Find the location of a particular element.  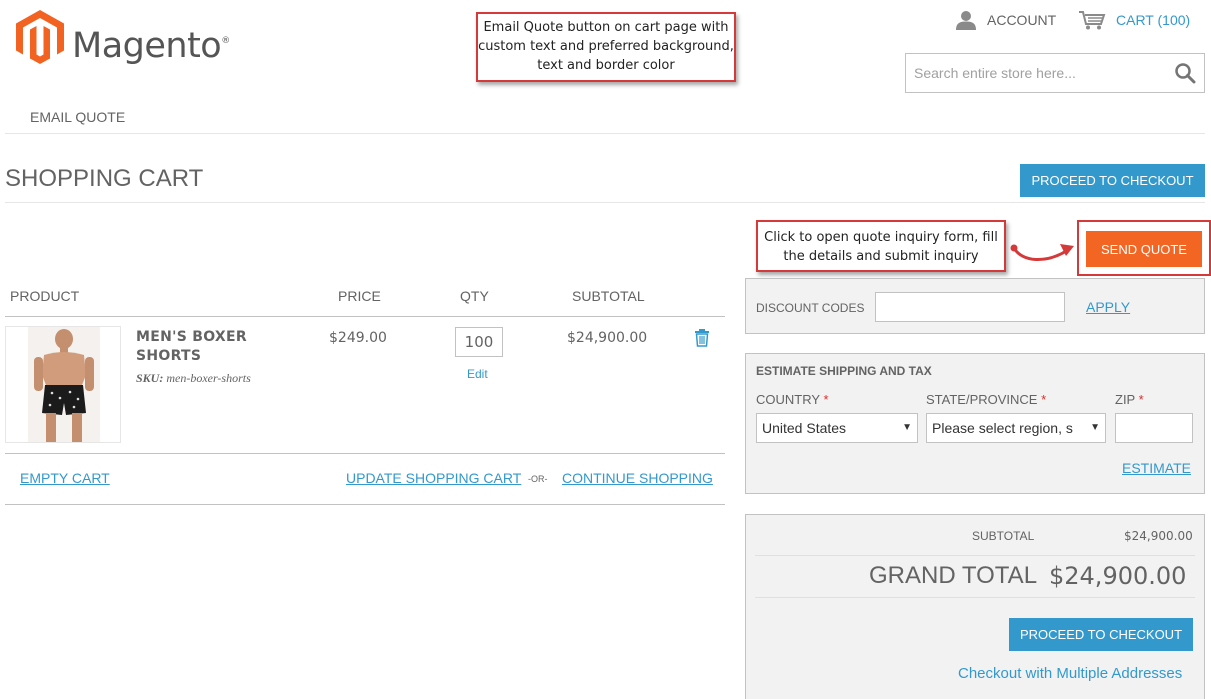

minicart-link: CART (100) is located at coordinates (1134, 20).